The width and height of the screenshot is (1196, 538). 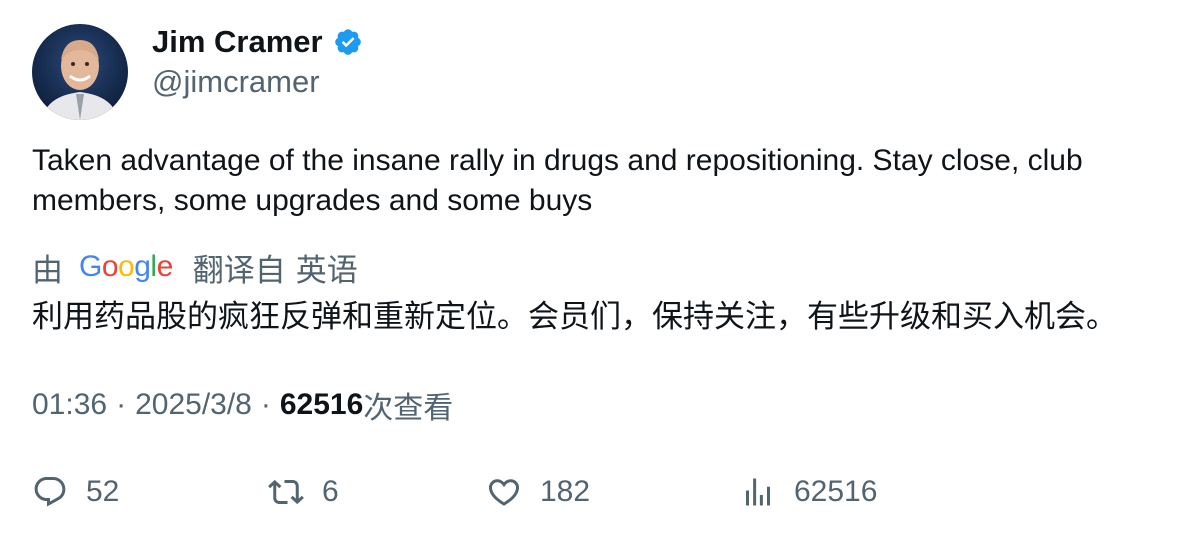 I want to click on reply-icon, so click(x=50, y=492).